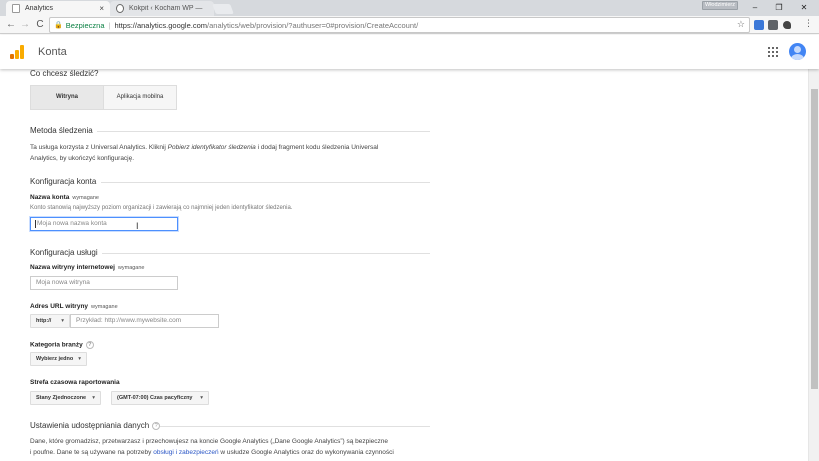  I want to click on minimize-button: –, so click(755, 8).